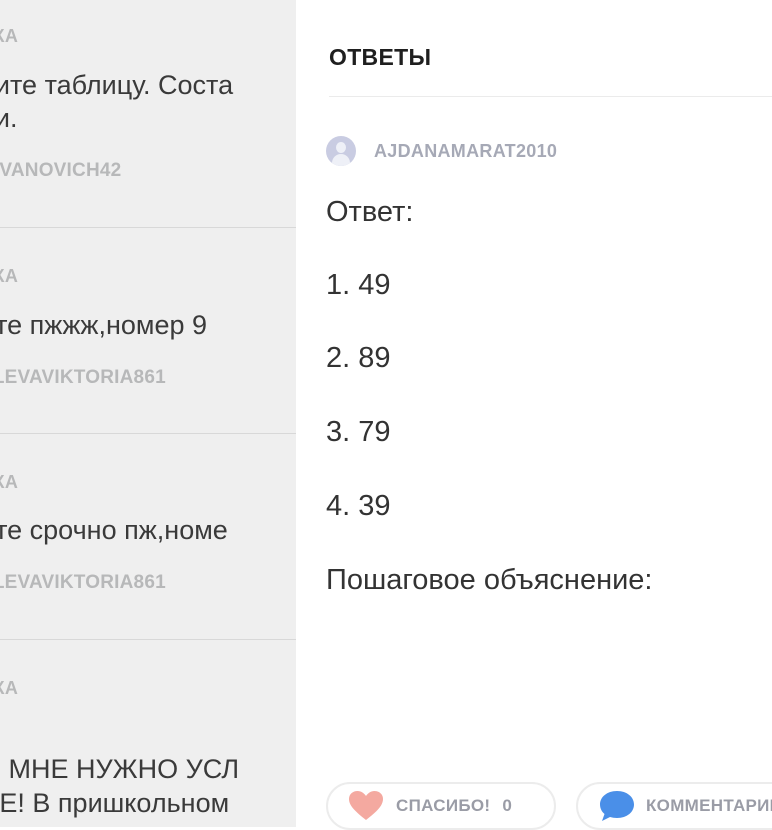 This screenshot has height=830, width=772. Describe the element at coordinates (550, 96) in the screenshot. I see `divider` at that location.